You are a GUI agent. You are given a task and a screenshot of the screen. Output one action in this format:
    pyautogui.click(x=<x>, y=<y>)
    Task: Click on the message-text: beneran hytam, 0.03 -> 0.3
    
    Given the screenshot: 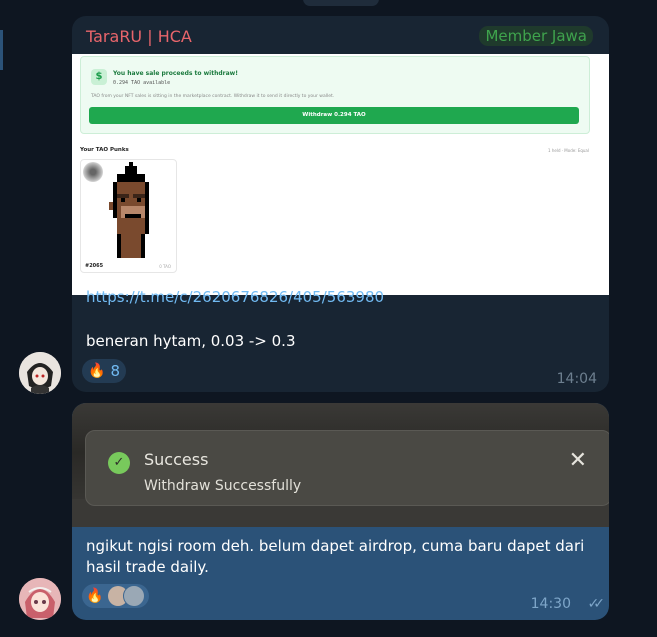 What is the action you would take?
    pyautogui.click(x=191, y=341)
    